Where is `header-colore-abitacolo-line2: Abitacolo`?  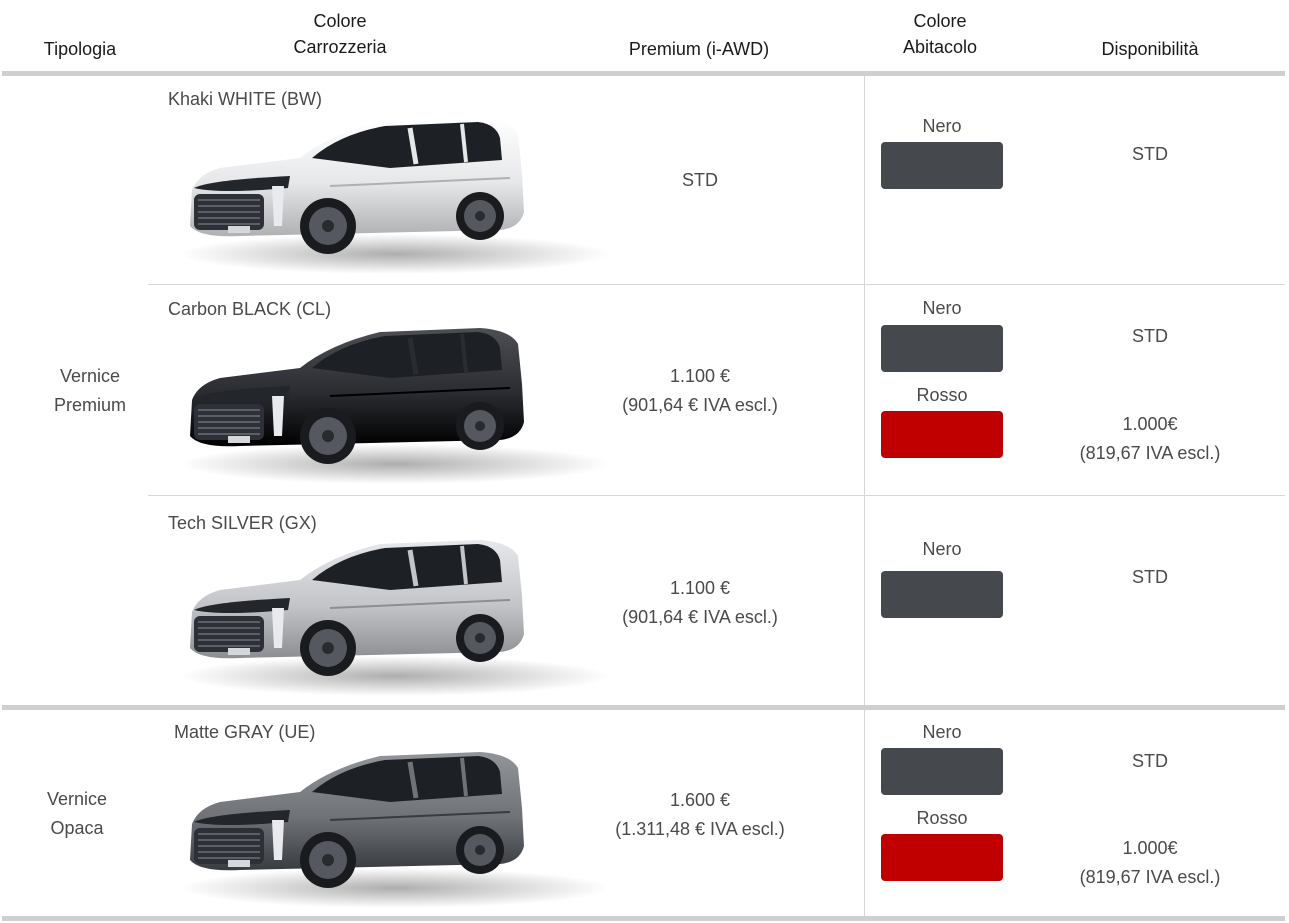
header-colore-abitacolo-line2: Abitacolo is located at coordinates (940, 47).